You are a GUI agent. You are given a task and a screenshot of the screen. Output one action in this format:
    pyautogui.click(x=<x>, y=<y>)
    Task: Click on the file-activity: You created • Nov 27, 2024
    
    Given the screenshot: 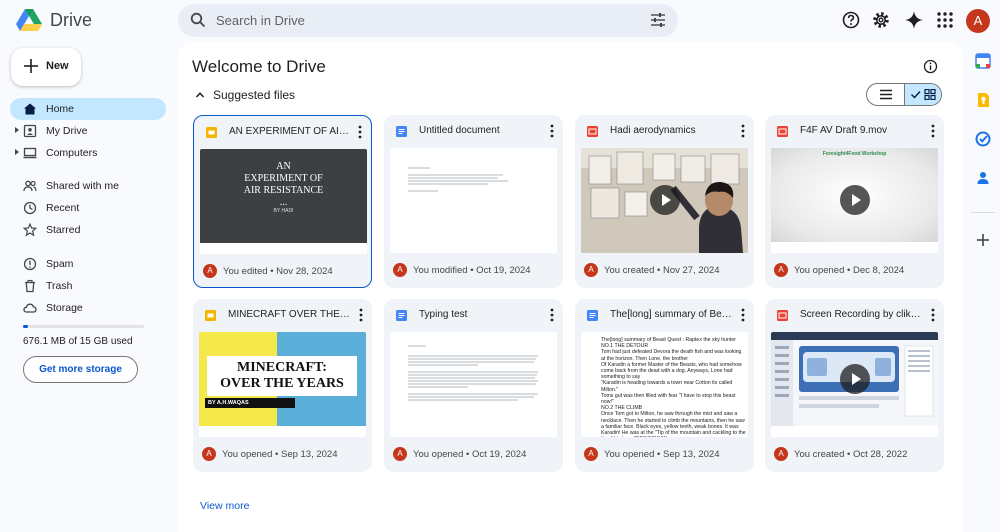 What is the action you would take?
    pyautogui.click(x=662, y=270)
    